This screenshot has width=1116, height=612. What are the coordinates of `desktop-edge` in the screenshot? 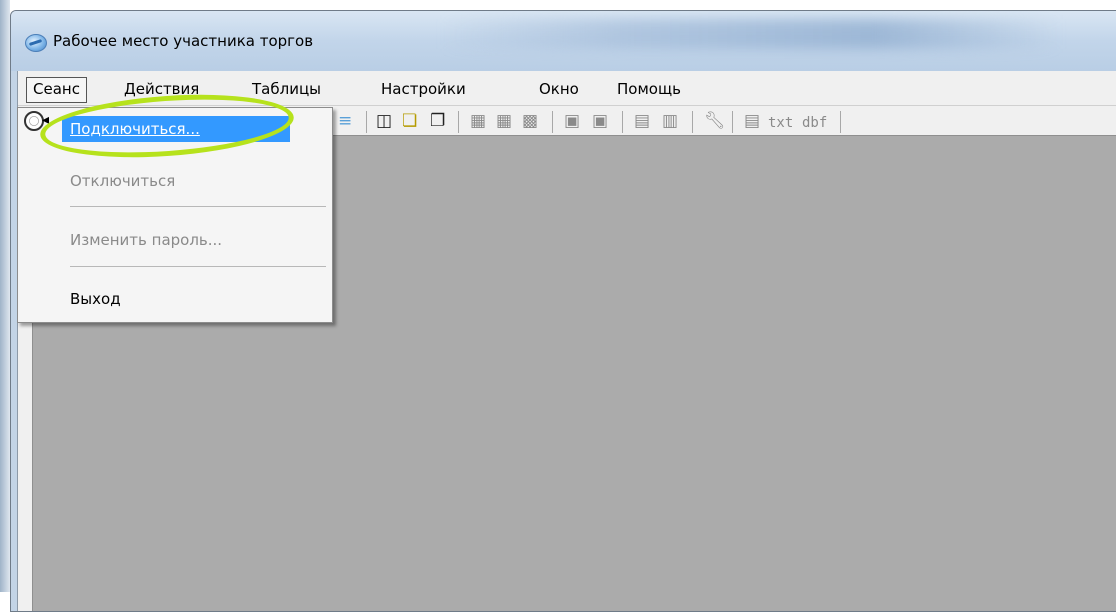 It's located at (5, 296).